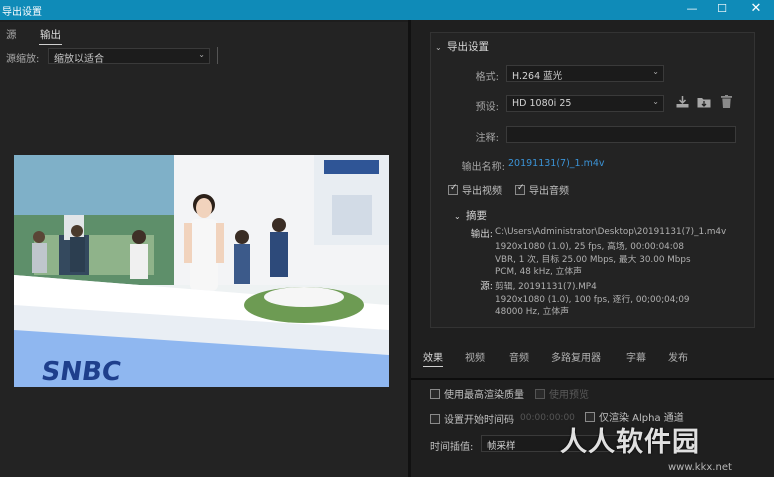  Describe the element at coordinates (486, 286) in the screenshot. I see `summary-source-label: 源:` at that location.